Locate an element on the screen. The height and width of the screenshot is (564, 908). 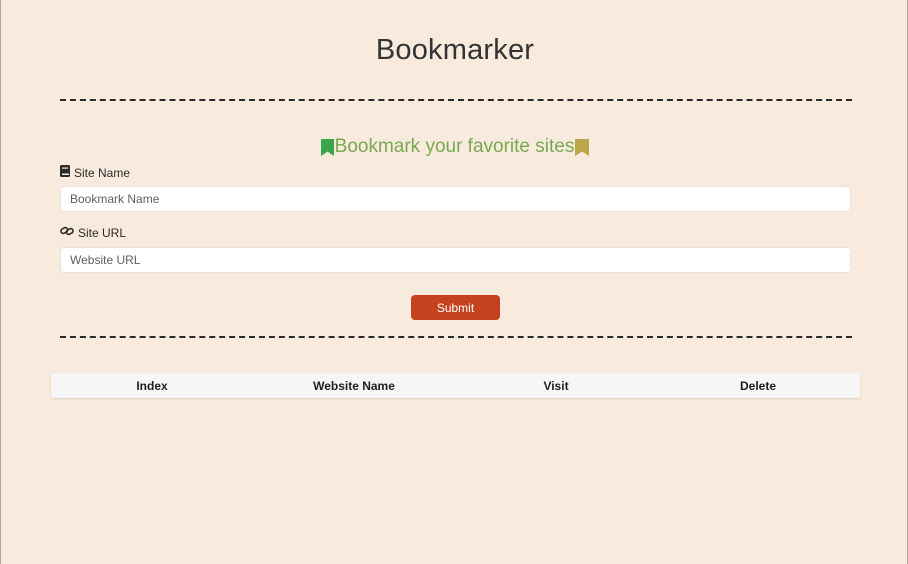
column-header-visit: Visit is located at coordinates (556, 385).